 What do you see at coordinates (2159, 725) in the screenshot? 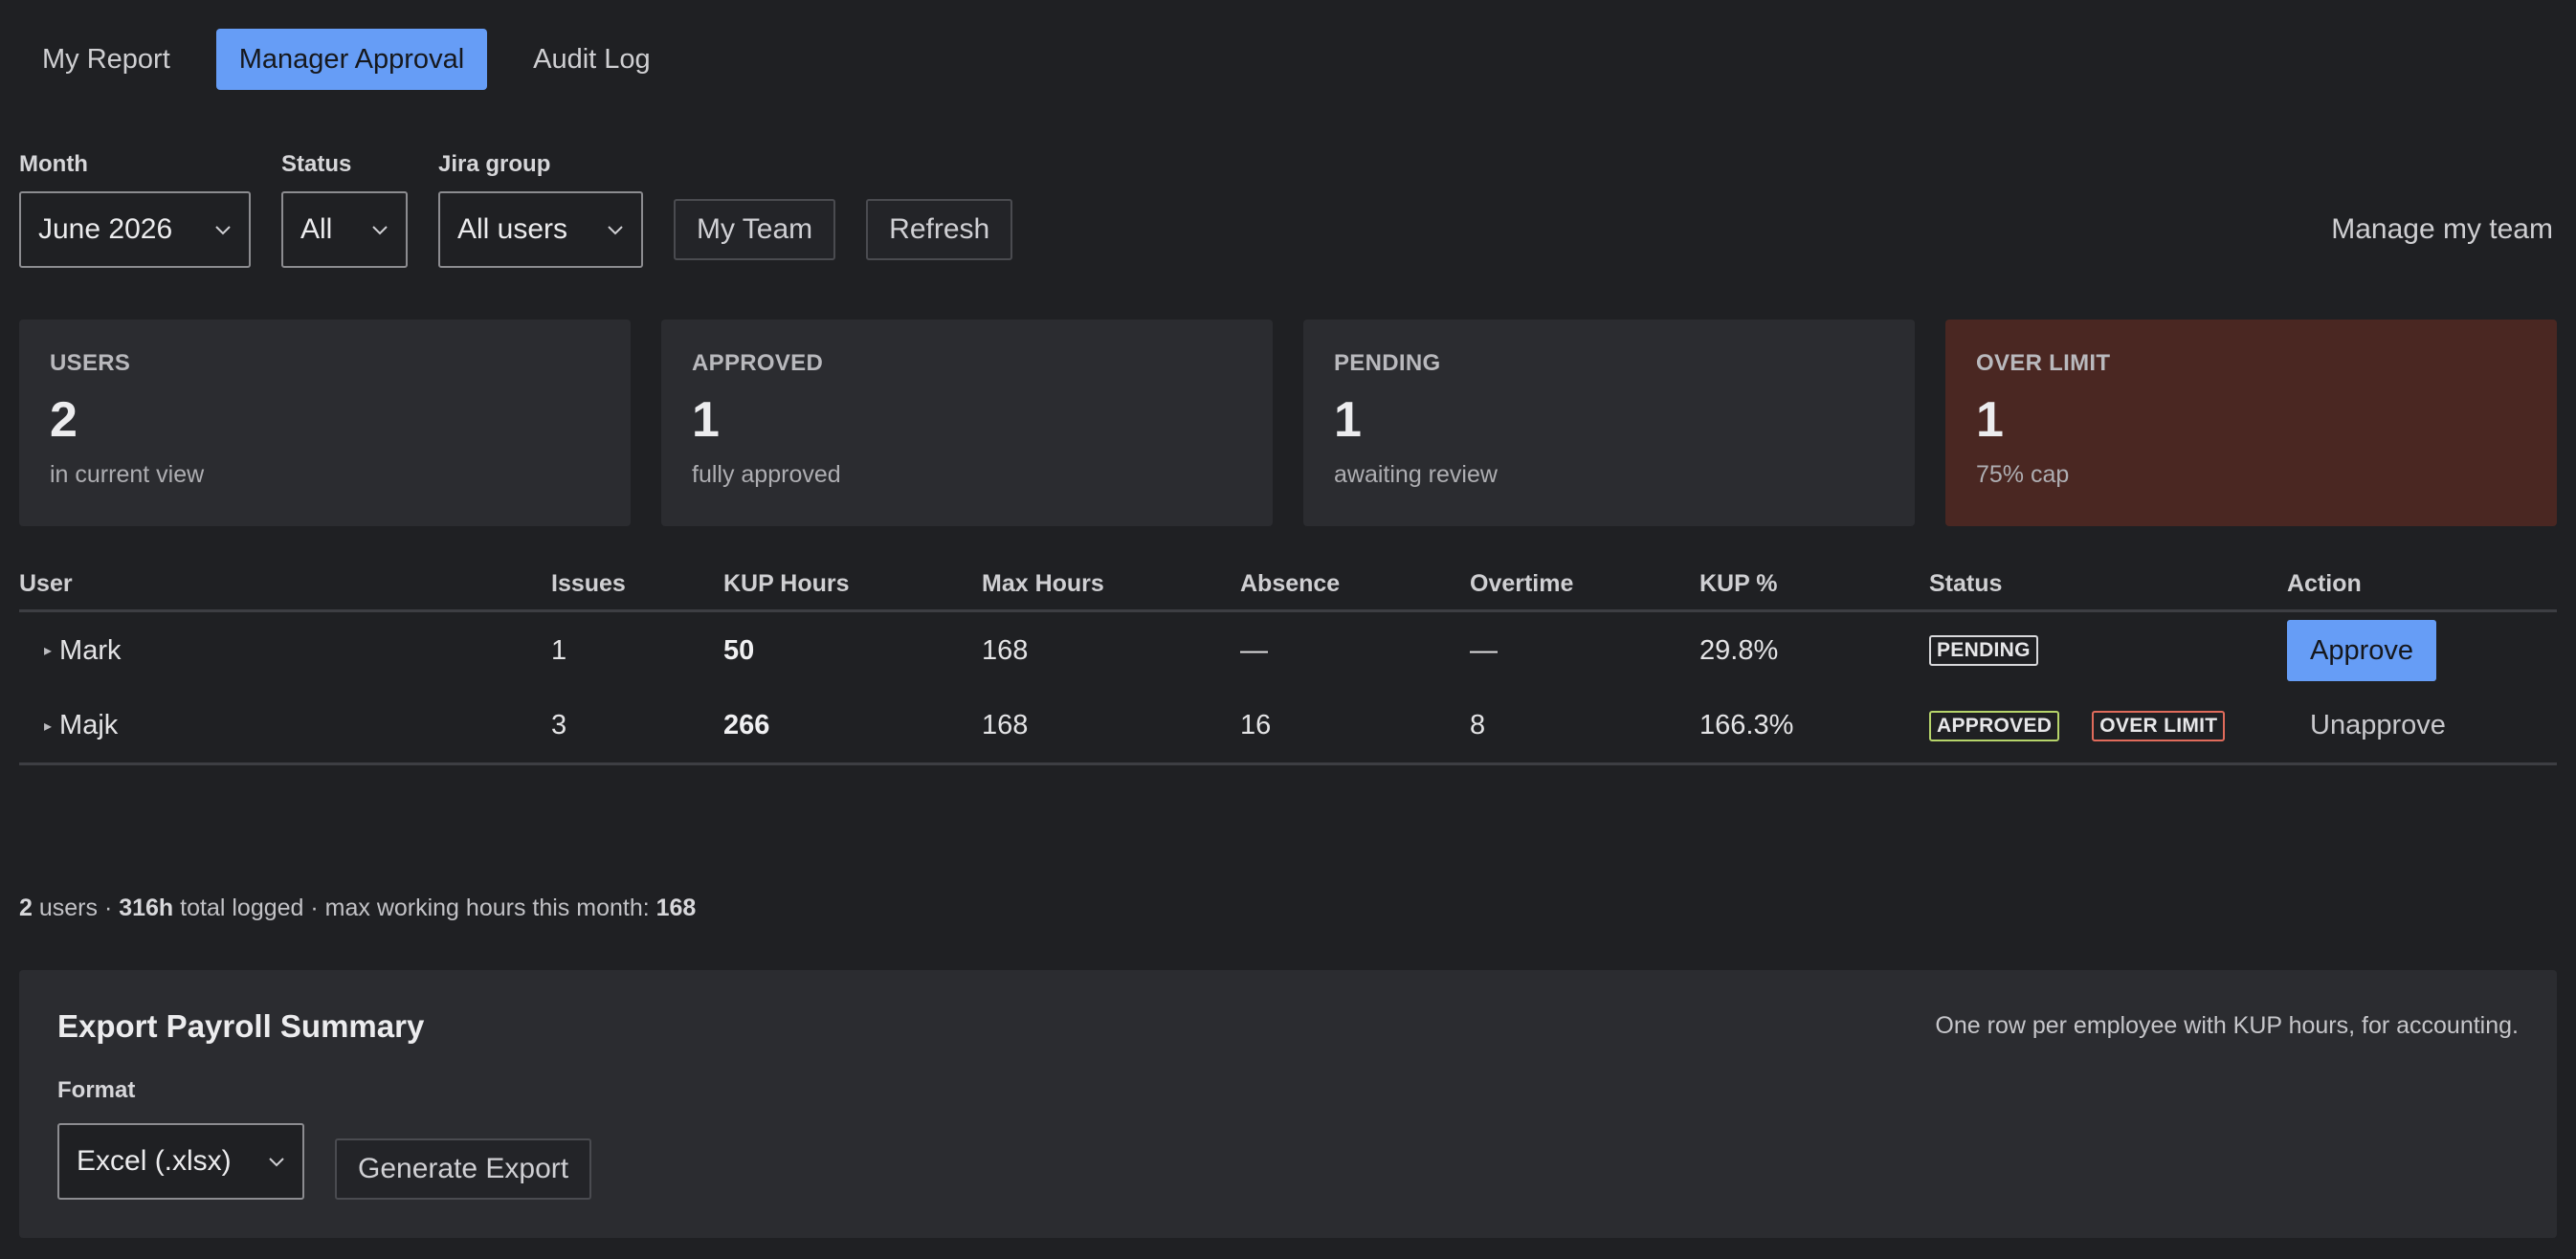
I see `over-limit-badge: OVER LIMIT` at bounding box center [2159, 725].